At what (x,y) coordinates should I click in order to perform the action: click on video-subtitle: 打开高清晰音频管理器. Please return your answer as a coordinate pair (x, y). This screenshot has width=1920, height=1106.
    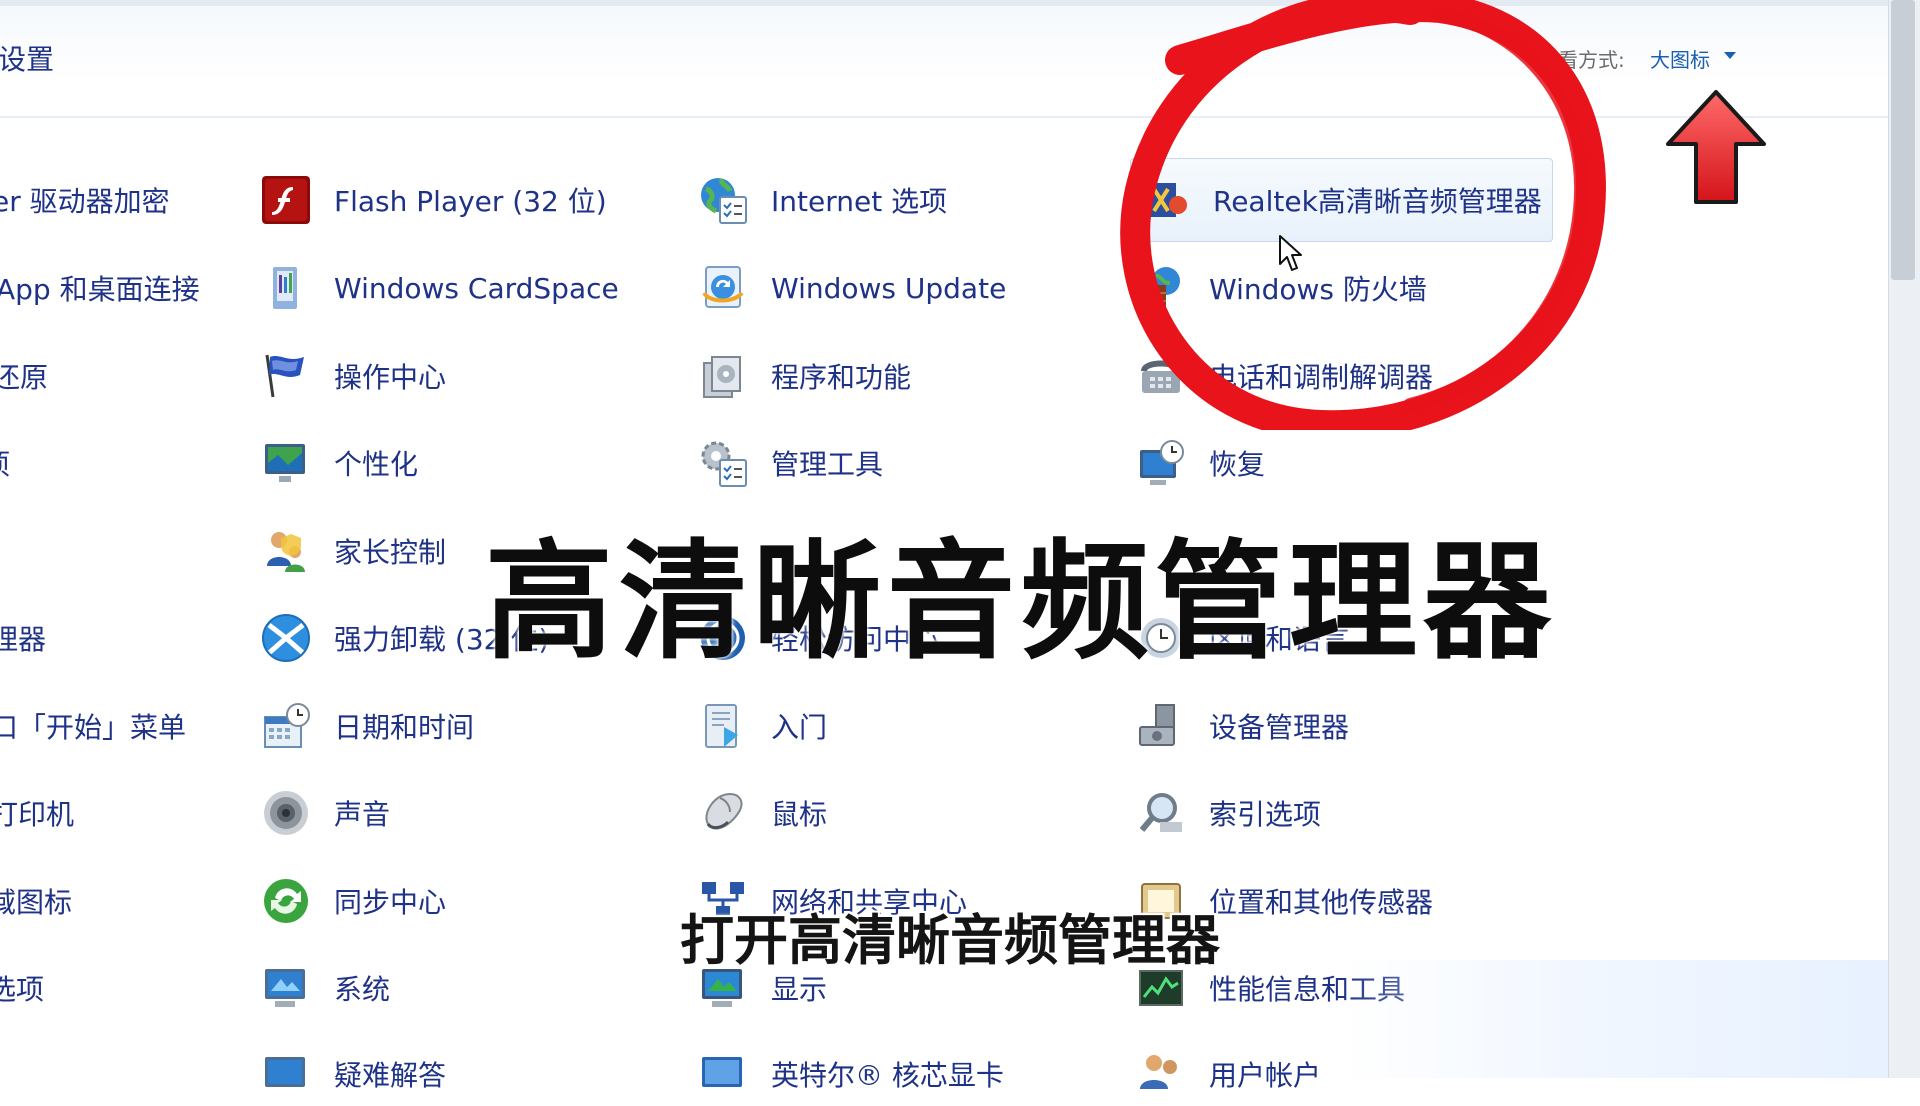
    Looking at the image, I should click on (950, 940).